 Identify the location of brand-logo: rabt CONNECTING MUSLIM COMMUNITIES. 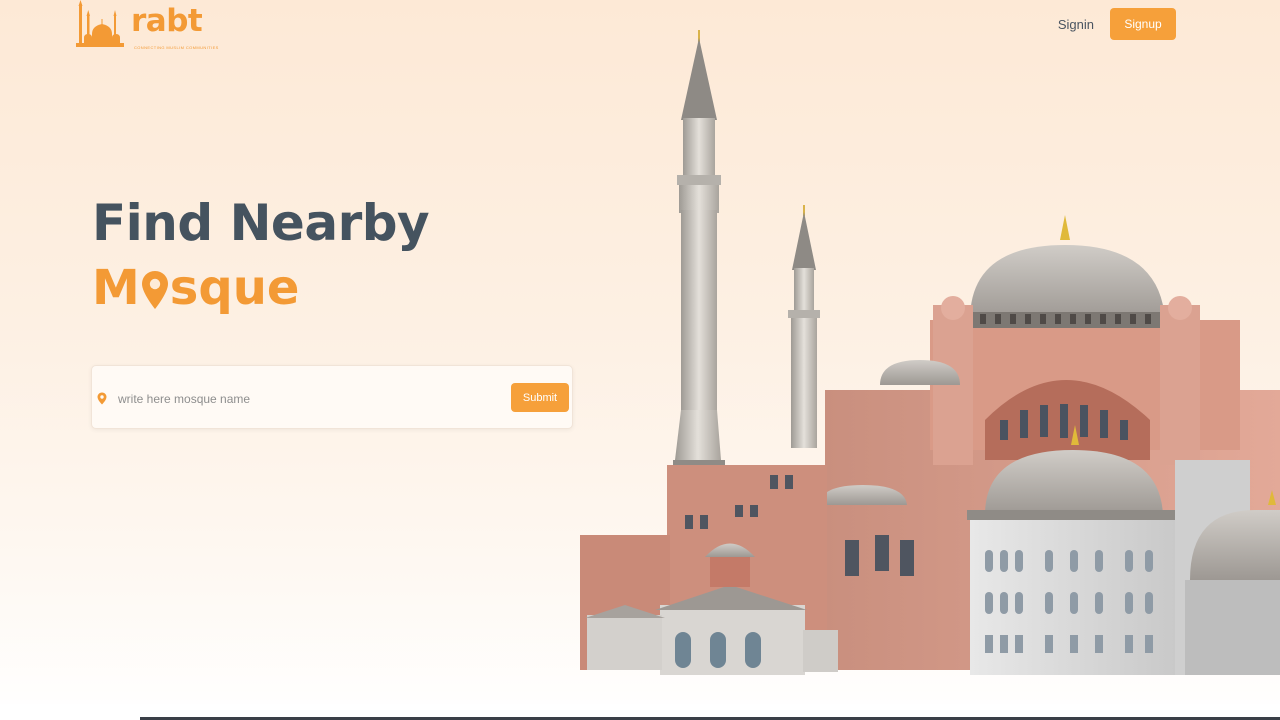
(147, 28).